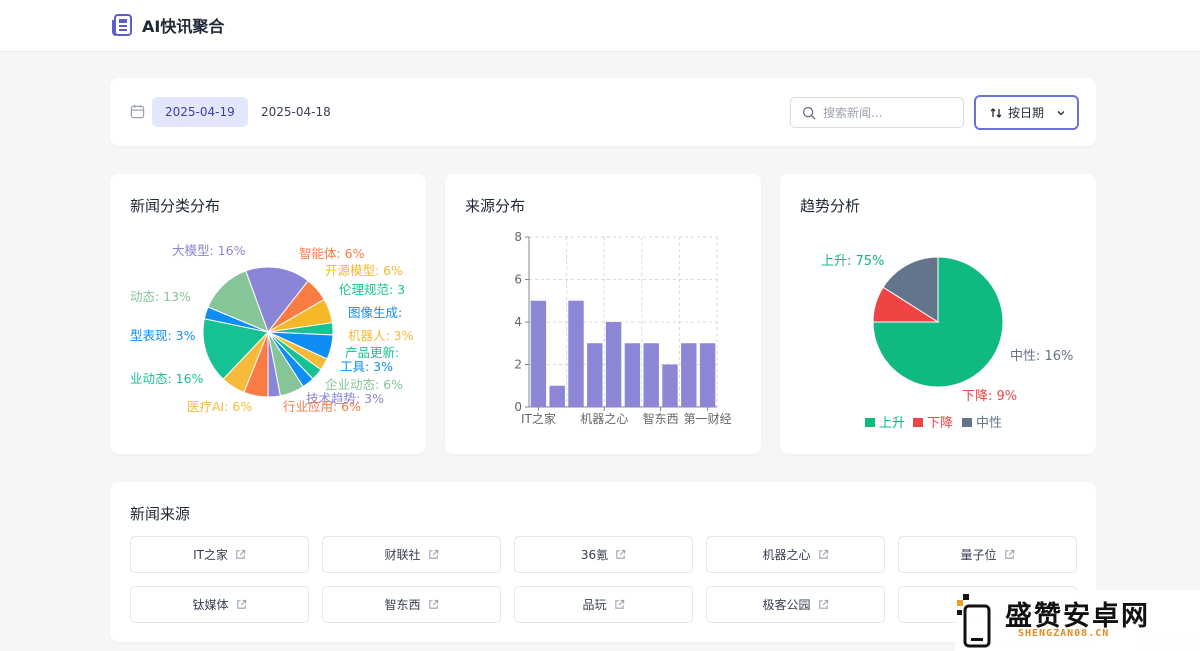  I want to click on category-label-4: 图像生成:, so click(375, 312).